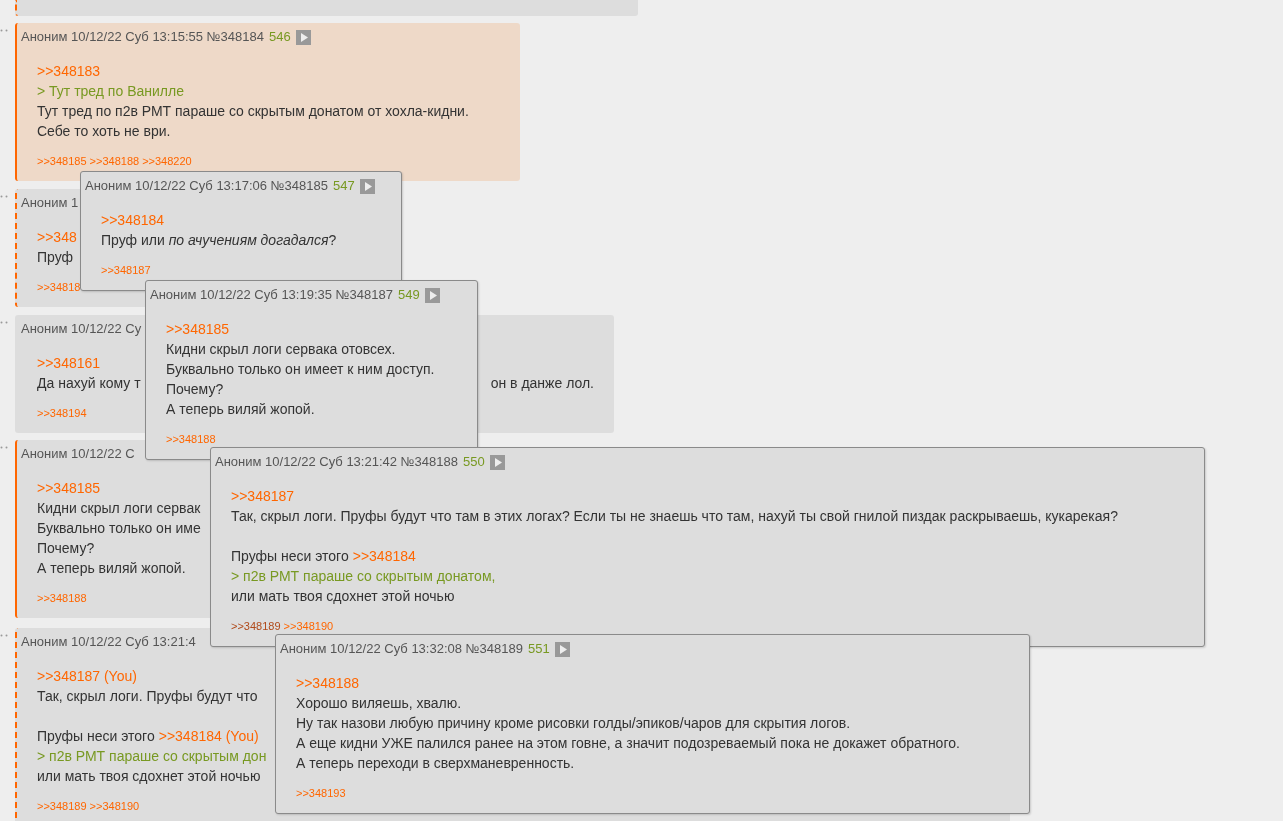 The width and height of the screenshot is (1283, 821). What do you see at coordinates (573, 723) in the screenshot?
I see `post-text: Ну так назови любую причину кроме рисовки голды/эпиков/чаров для скрытия логов.` at bounding box center [573, 723].